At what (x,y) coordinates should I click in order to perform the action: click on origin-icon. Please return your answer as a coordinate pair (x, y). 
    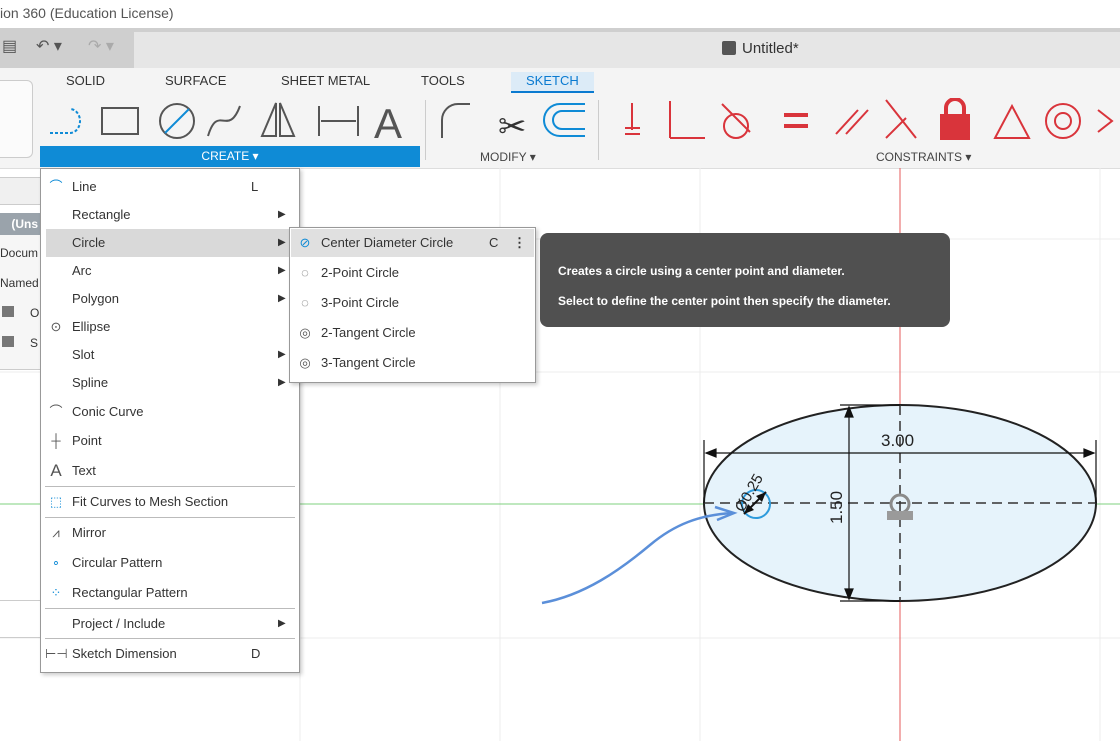
    Looking at the image, I should click on (900, 506).